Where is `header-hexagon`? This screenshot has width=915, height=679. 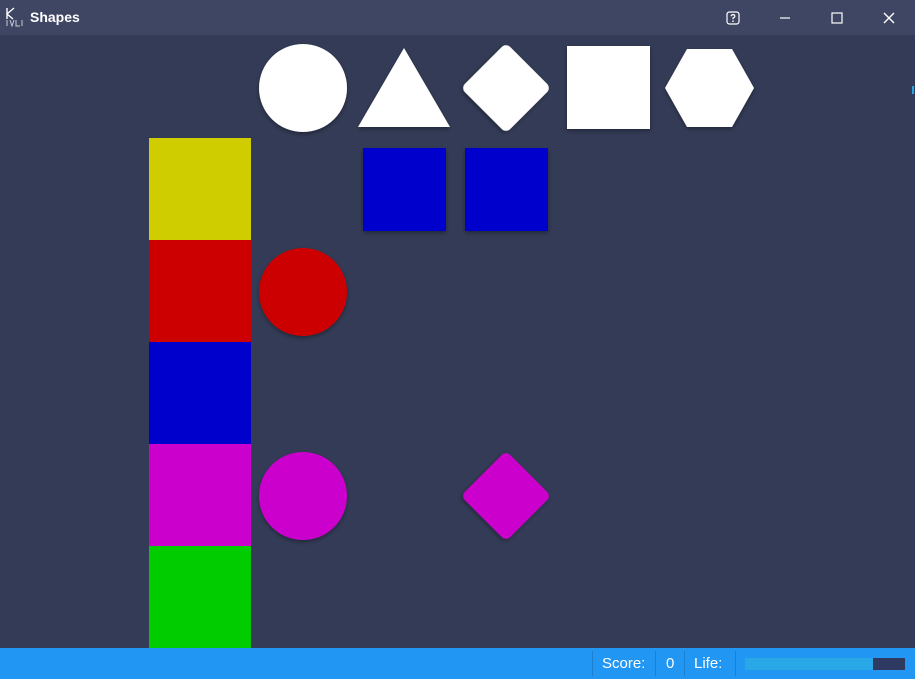
header-hexagon is located at coordinates (709, 88).